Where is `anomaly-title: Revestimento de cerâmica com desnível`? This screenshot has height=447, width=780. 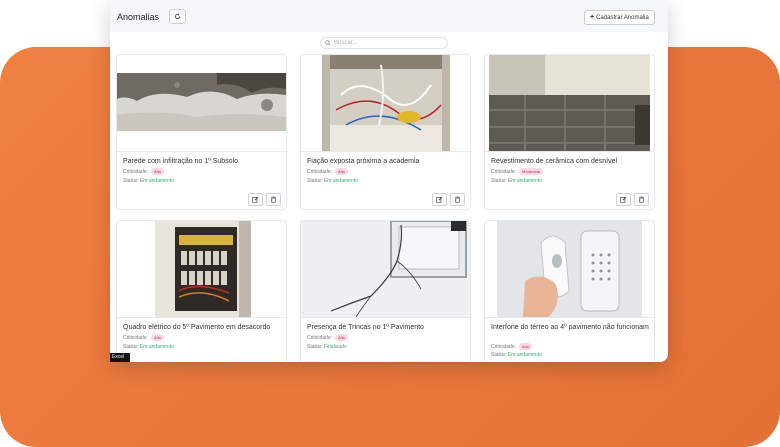 anomaly-title: Revestimento de cerâmica com desnível is located at coordinates (554, 161).